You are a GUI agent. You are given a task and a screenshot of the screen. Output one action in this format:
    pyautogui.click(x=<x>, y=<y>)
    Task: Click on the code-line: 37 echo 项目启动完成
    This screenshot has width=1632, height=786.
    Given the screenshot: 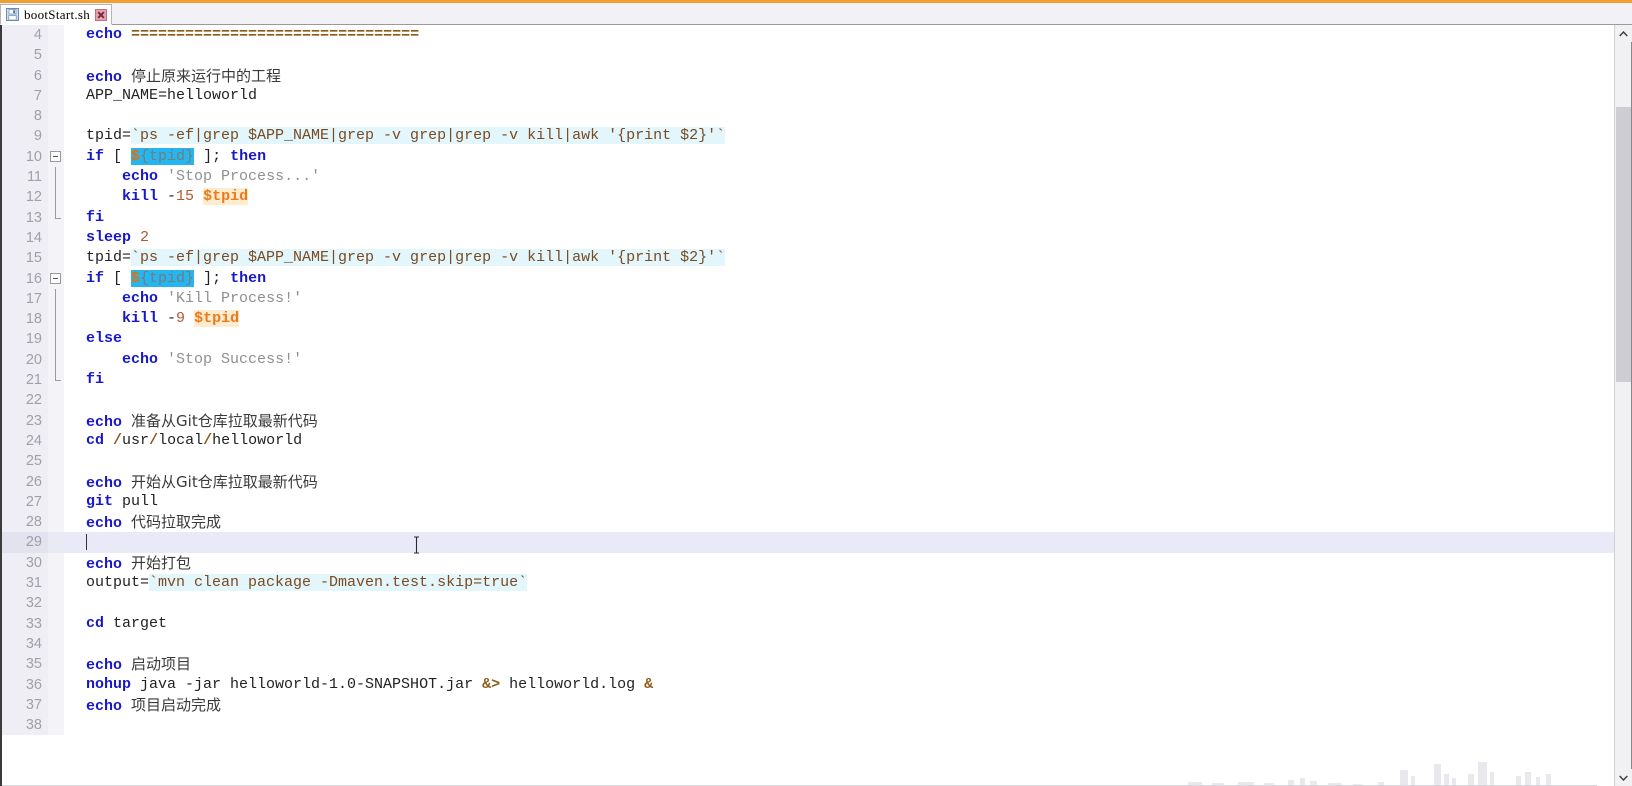 What is the action you would take?
    pyautogui.click(x=808, y=705)
    